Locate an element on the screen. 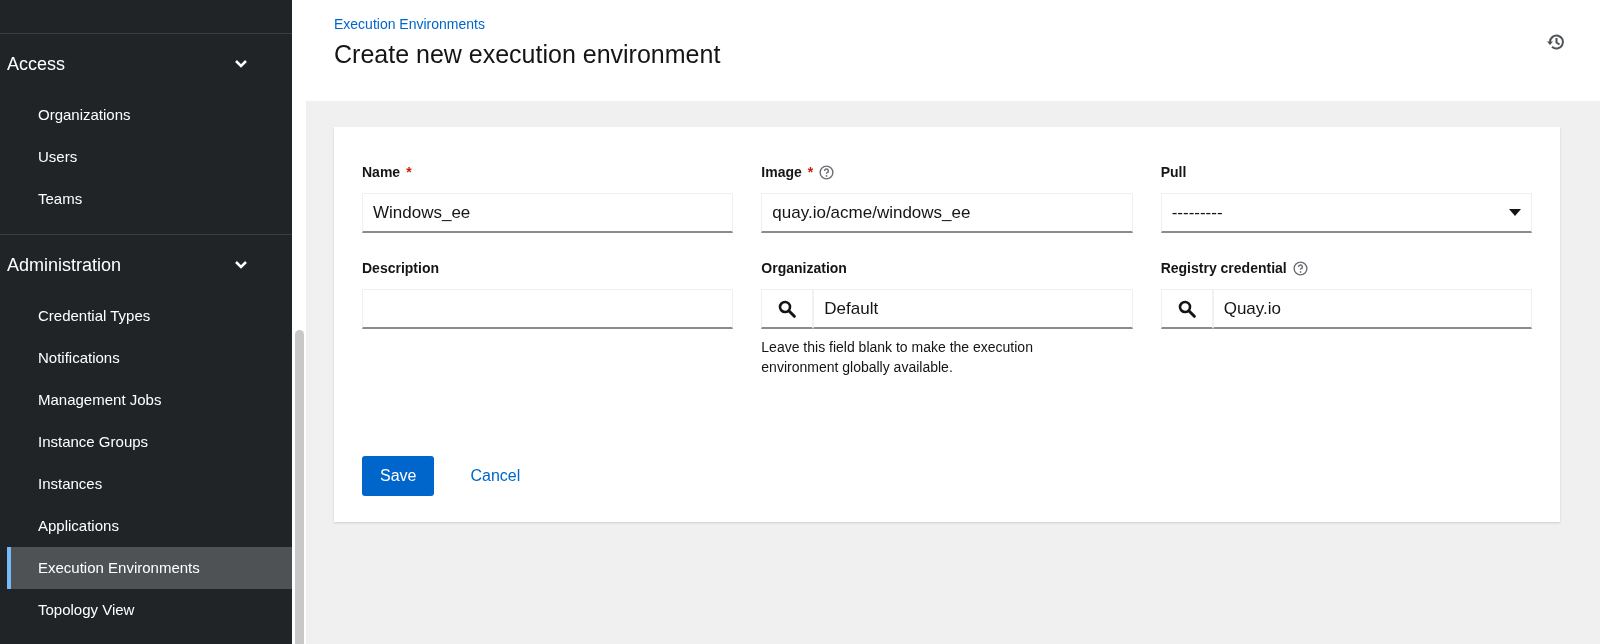  nav-item: Execution Environments is located at coordinates (149, 568).